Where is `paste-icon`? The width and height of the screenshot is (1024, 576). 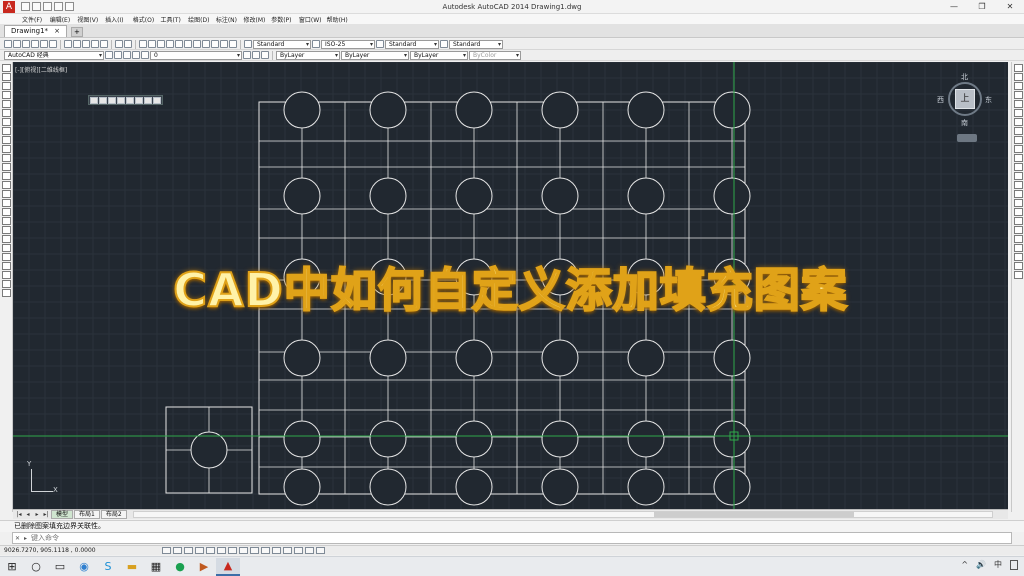
paste-icon is located at coordinates (86, 44).